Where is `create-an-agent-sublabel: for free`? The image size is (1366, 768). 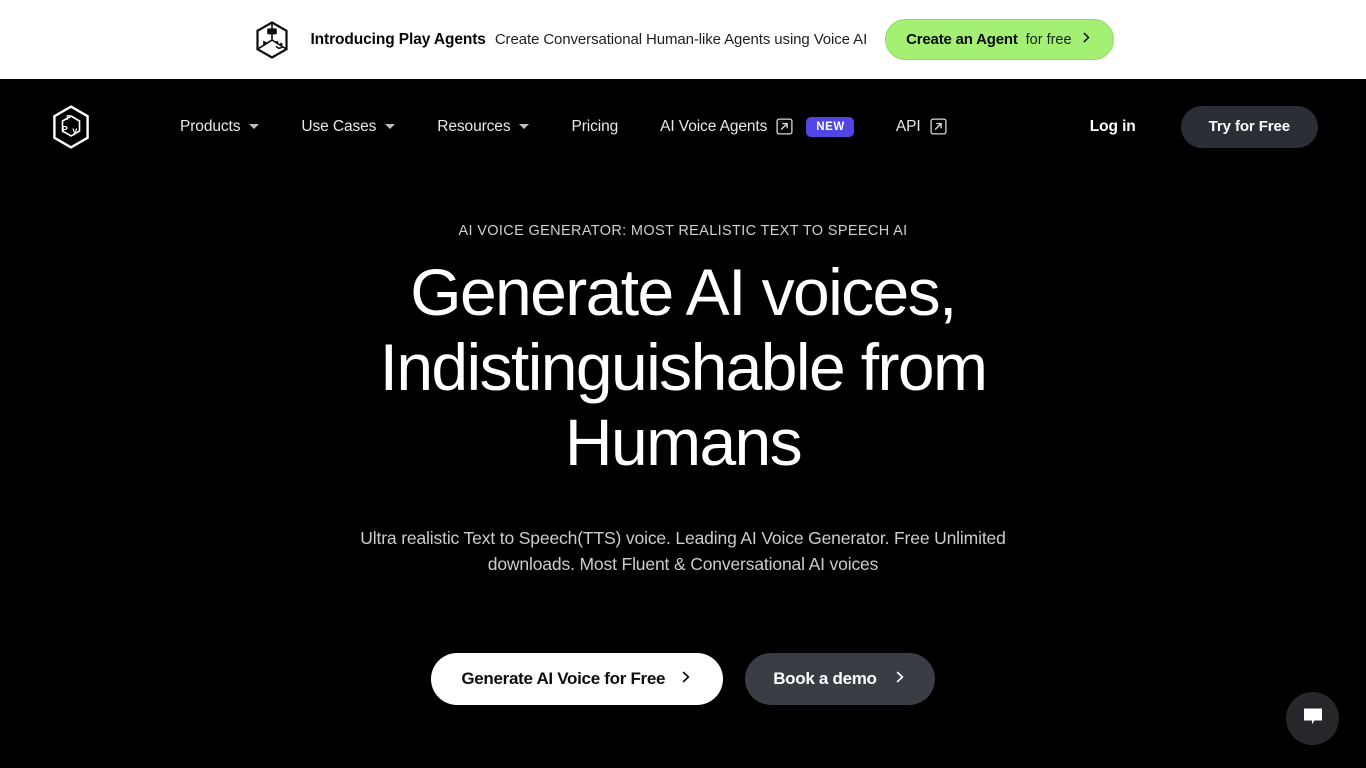 create-an-agent-sublabel: for free is located at coordinates (1048, 39).